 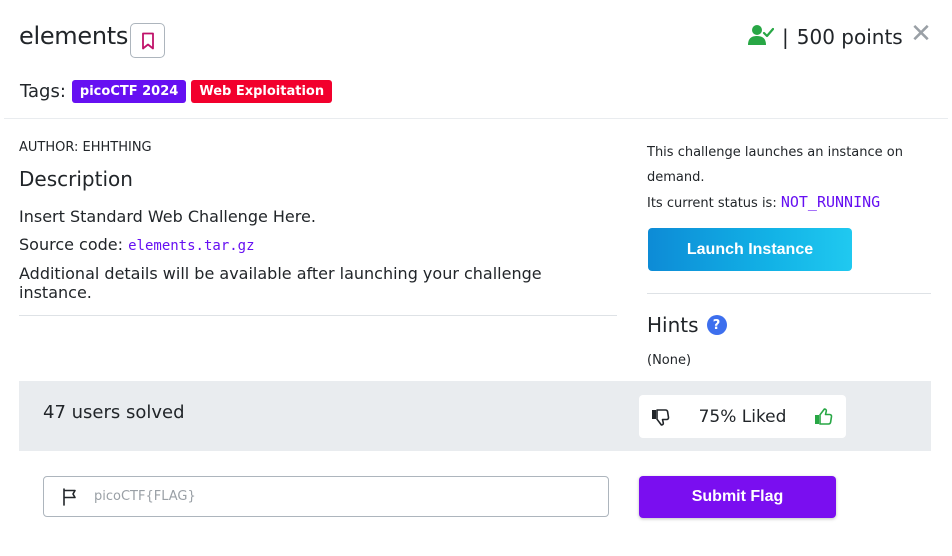 I want to click on user-check-icon, so click(x=761, y=37).